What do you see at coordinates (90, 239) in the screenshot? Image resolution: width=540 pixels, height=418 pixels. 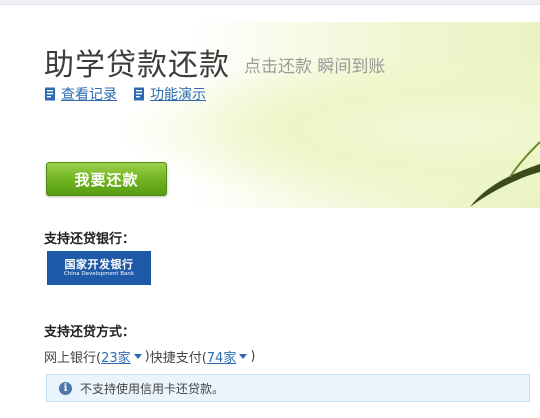 I see `supported-banks-label: 支持还贷银行：` at bounding box center [90, 239].